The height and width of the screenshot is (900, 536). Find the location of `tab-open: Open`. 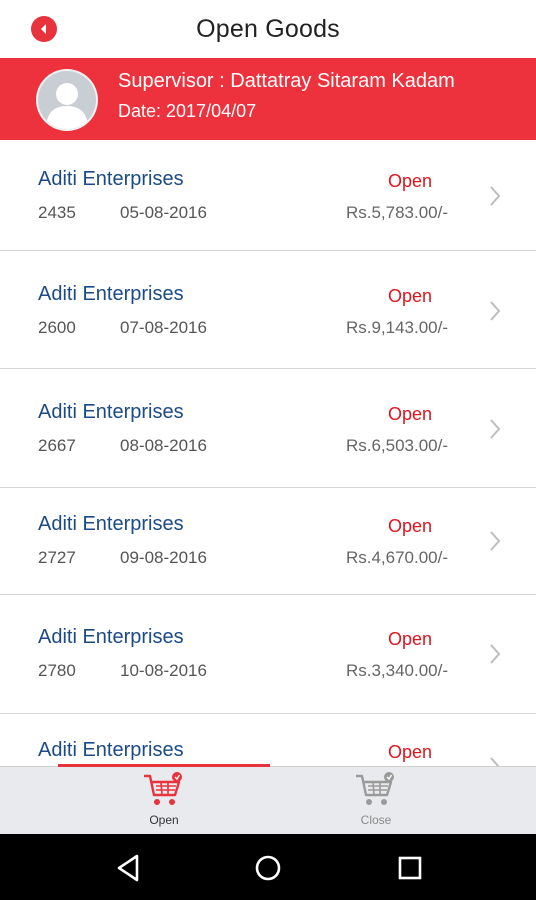

tab-open: Open is located at coordinates (164, 801).